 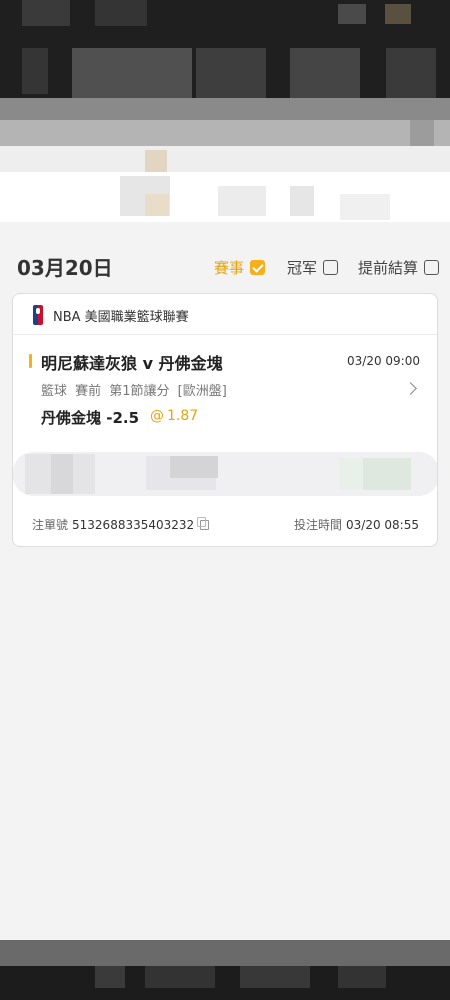 What do you see at coordinates (382, 525) in the screenshot?
I see `bet-time: 03/20 08:55` at bounding box center [382, 525].